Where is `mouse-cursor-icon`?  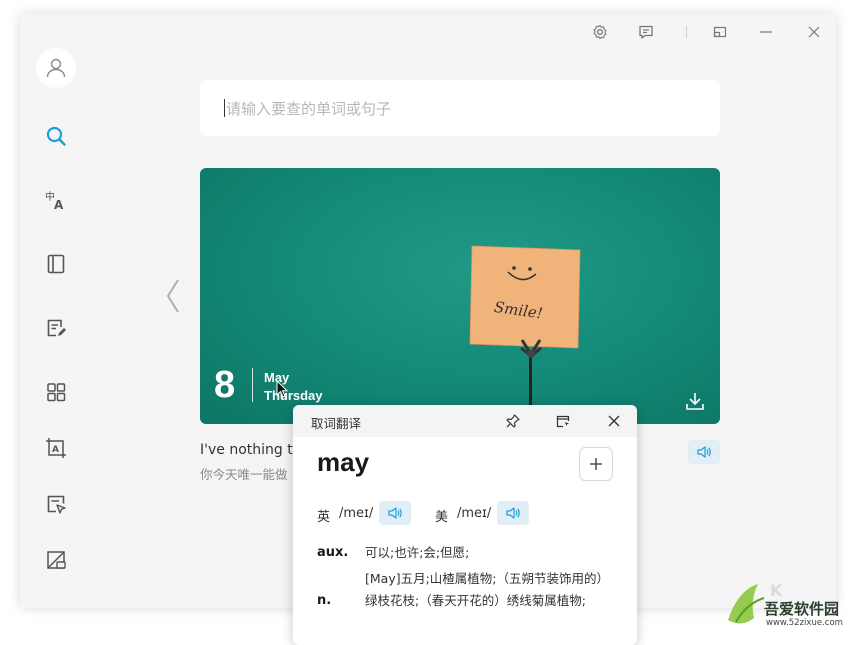
mouse-cursor-icon is located at coordinates (282, 389).